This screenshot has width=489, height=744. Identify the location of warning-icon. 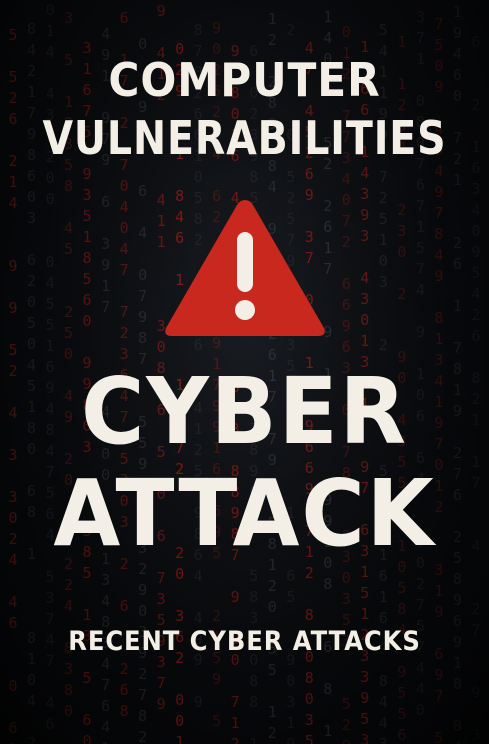
(245, 268).